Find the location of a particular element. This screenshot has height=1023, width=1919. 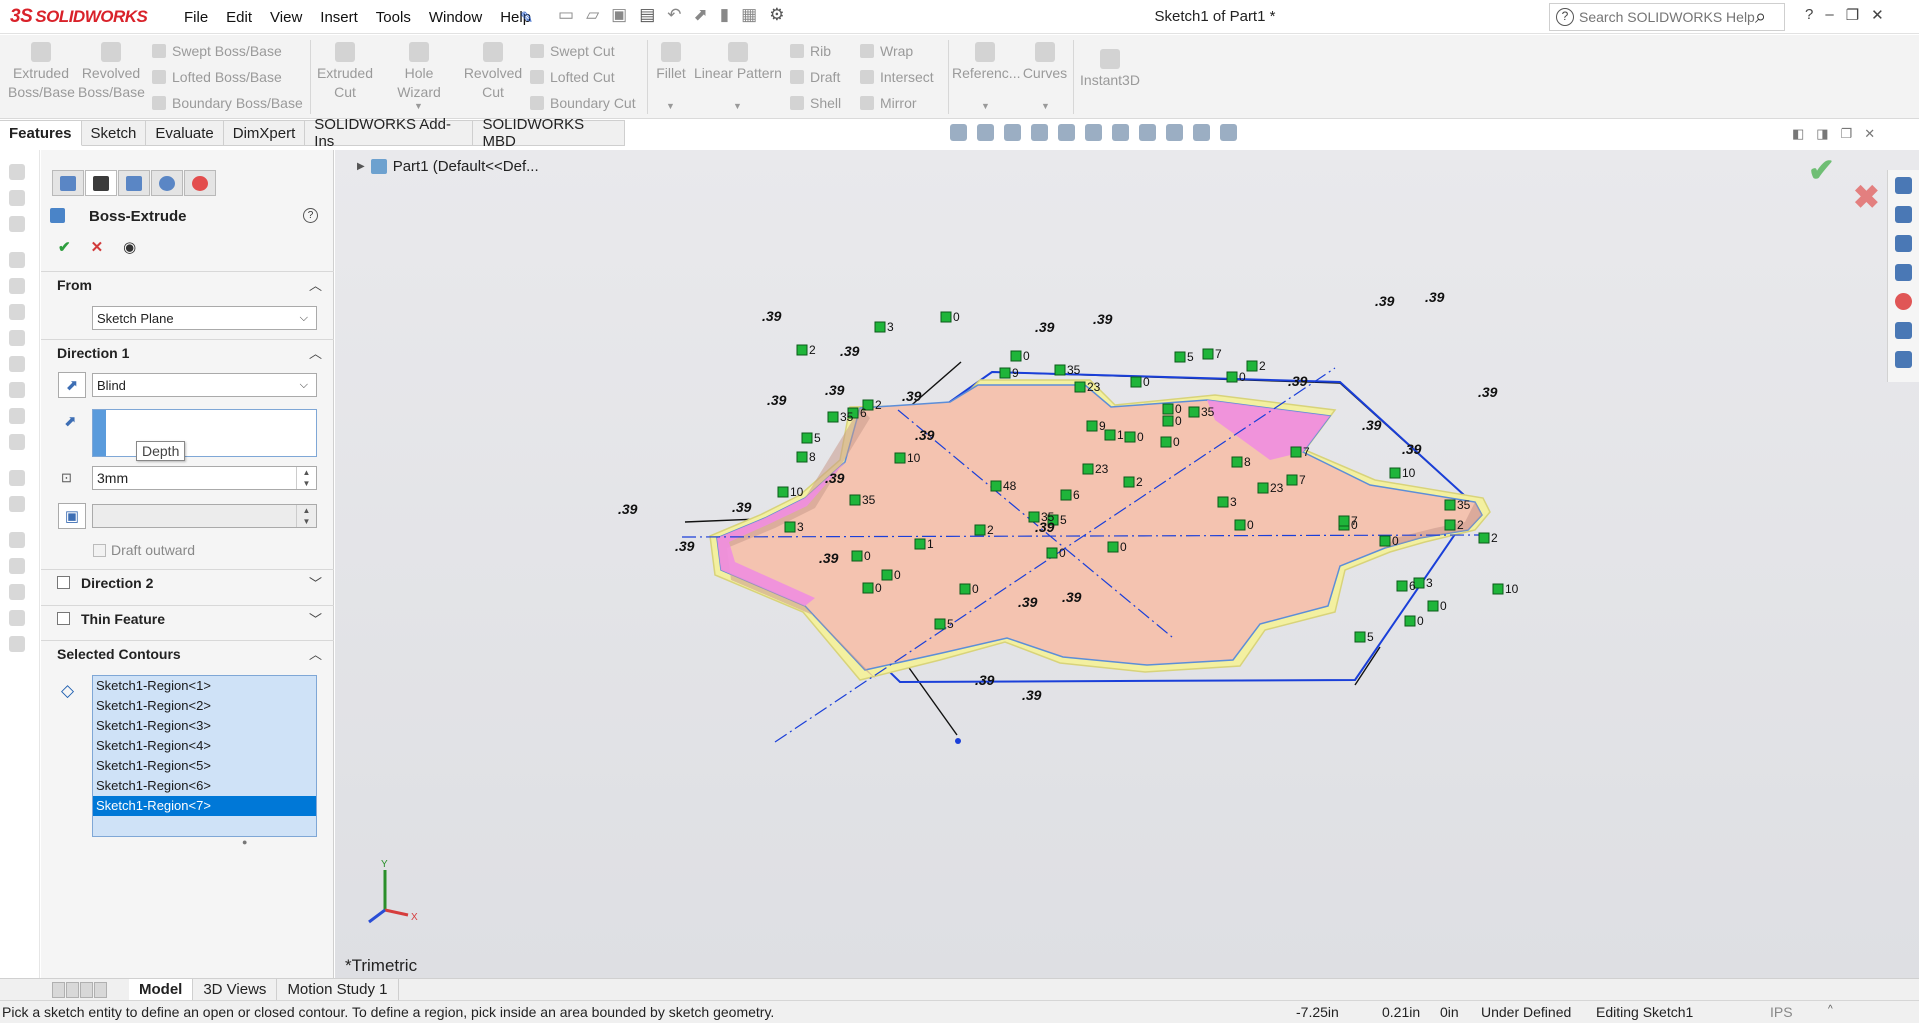

zoom-to-area-icon is located at coordinates (985, 132).